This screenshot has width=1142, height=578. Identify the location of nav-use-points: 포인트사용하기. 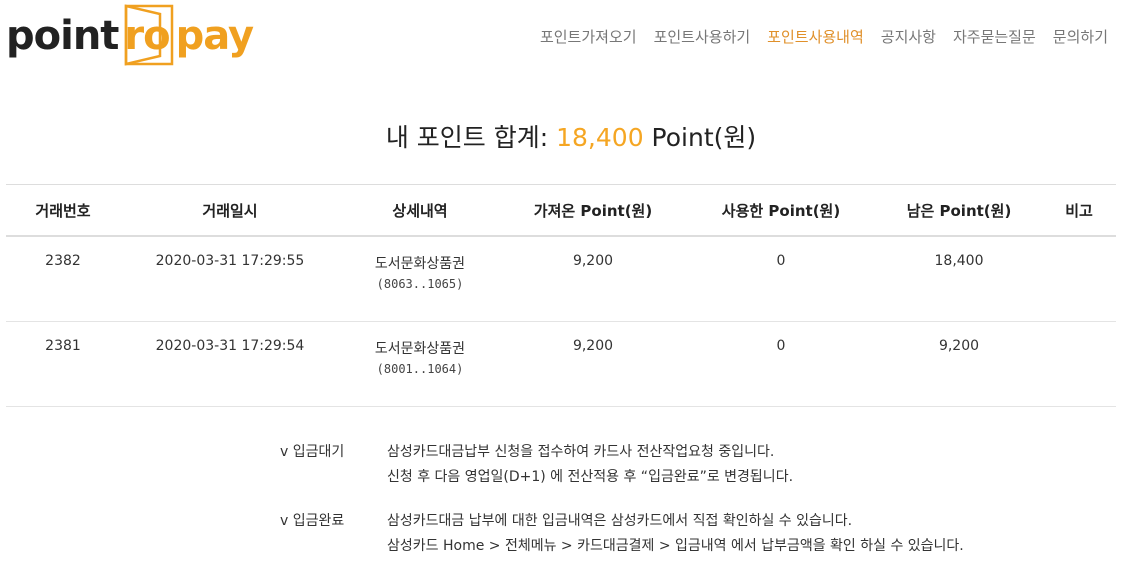
(702, 36).